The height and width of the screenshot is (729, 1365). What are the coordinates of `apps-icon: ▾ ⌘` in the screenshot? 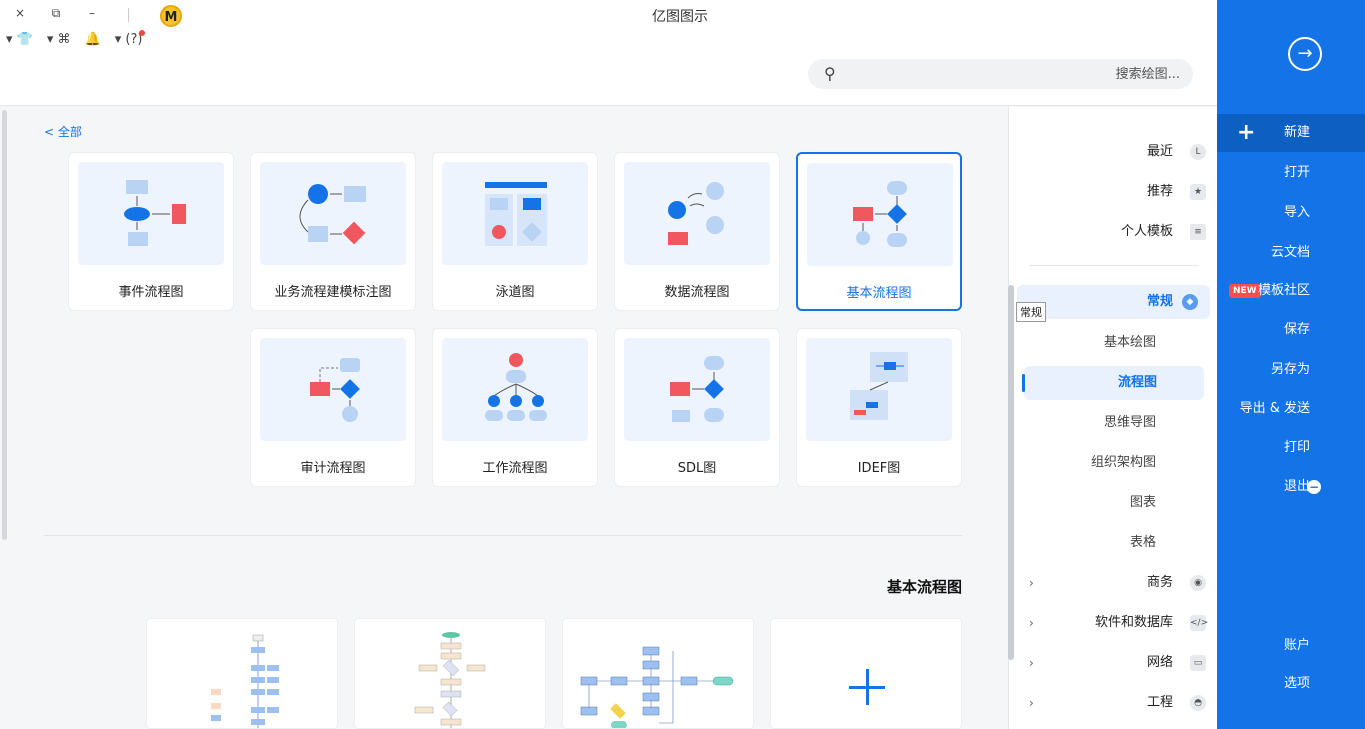 It's located at (59, 39).